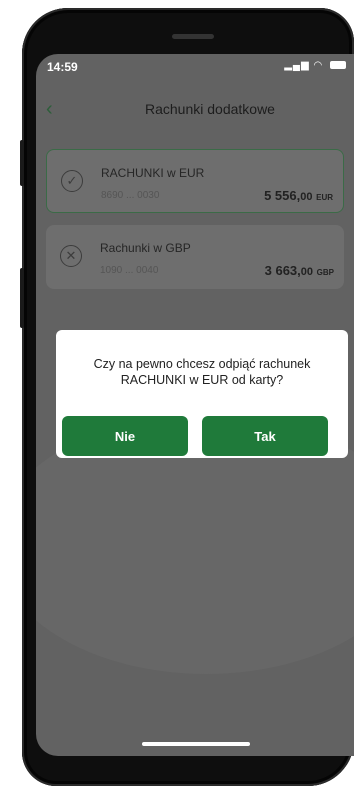 The width and height of the screenshot is (354, 788). What do you see at coordinates (145, 248) in the screenshot?
I see `account-name: Rachunki w GBP` at bounding box center [145, 248].